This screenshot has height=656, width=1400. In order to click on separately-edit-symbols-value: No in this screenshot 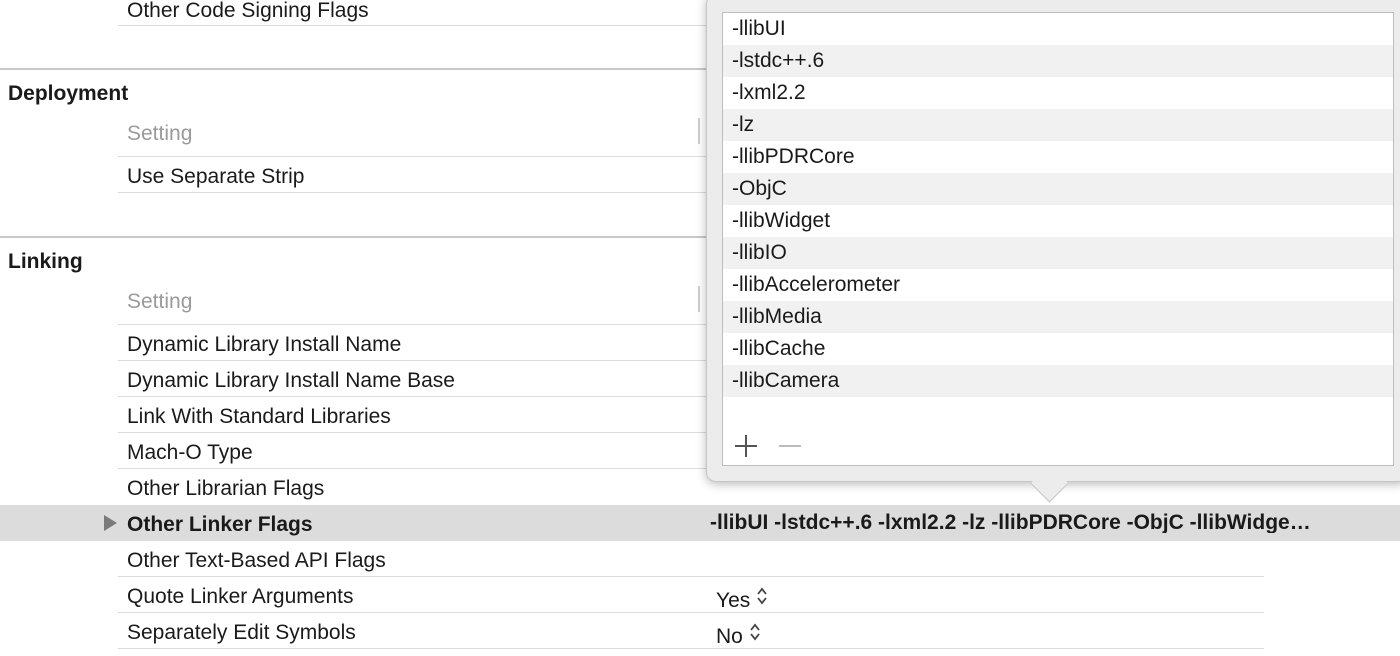, I will do `click(738, 634)`.